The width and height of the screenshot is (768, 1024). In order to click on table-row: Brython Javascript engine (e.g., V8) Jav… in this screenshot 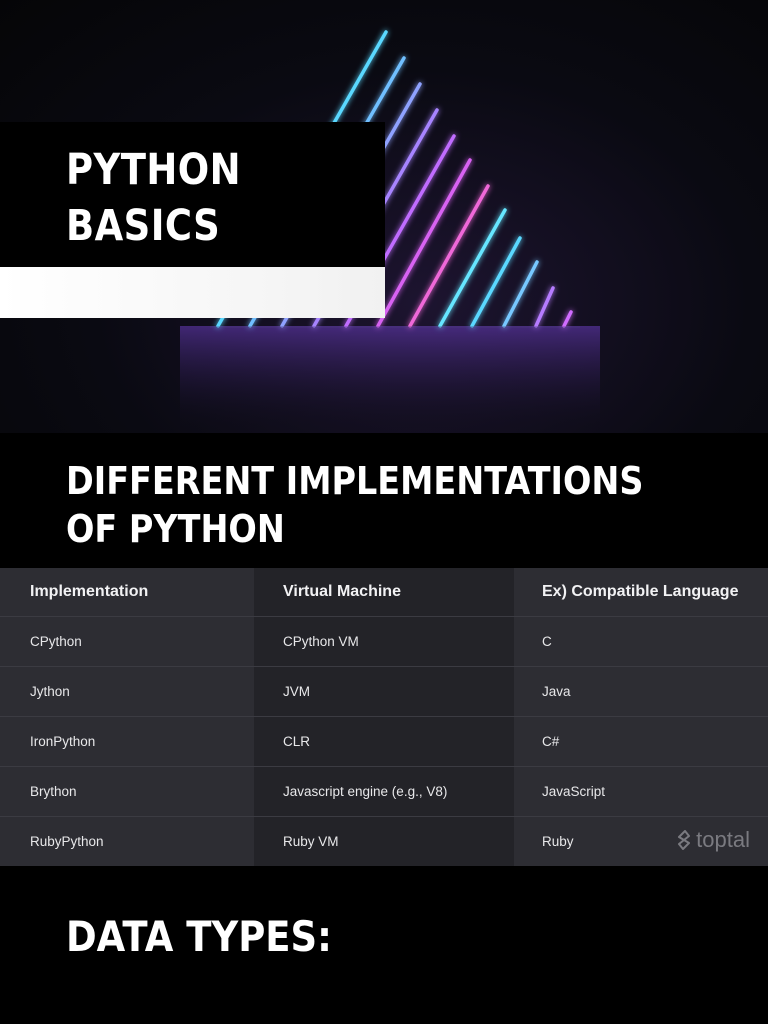, I will do `click(384, 791)`.